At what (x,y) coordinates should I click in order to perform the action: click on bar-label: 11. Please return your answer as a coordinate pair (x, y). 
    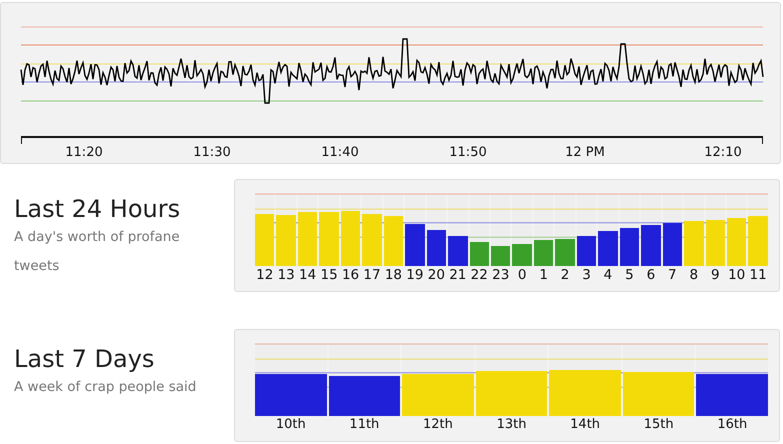
    Looking at the image, I should click on (758, 275).